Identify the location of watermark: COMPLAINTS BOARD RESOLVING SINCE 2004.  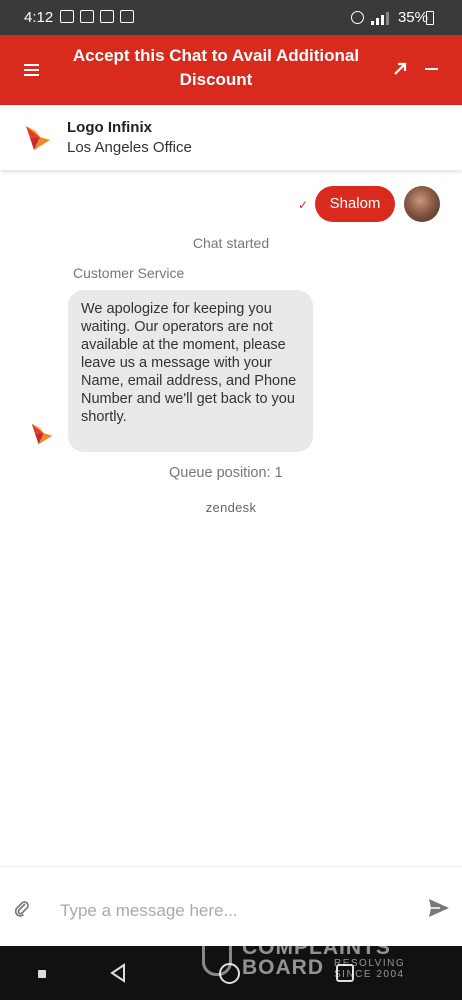
(312, 959).